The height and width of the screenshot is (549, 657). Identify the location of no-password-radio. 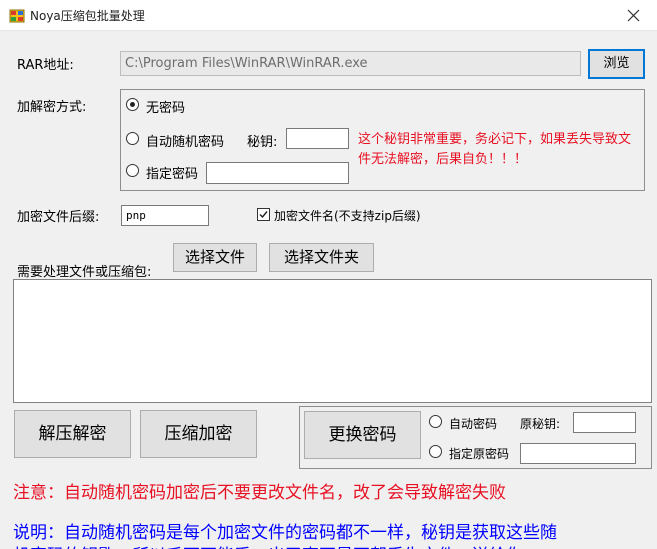
(132, 104).